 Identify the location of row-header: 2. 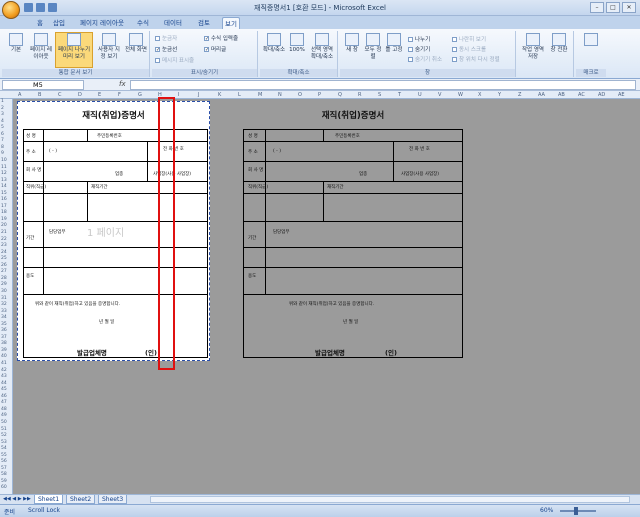
(2, 108).